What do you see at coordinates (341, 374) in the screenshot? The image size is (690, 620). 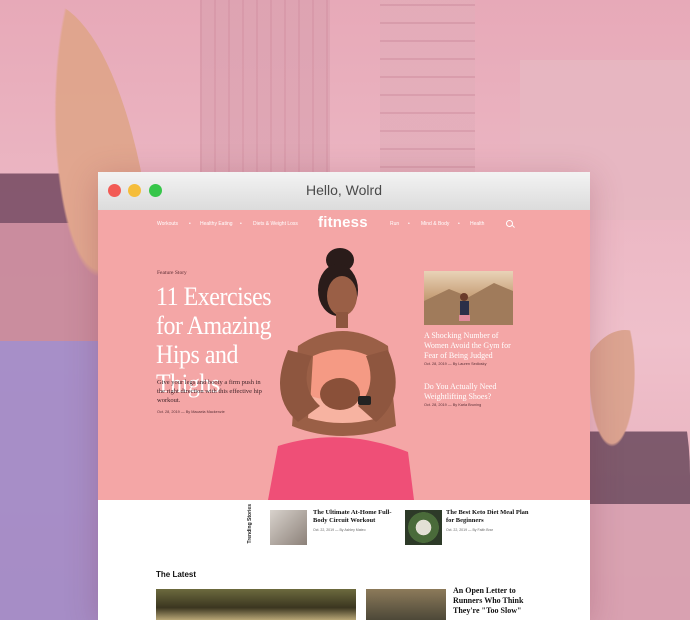 I see `athlete-photo` at bounding box center [341, 374].